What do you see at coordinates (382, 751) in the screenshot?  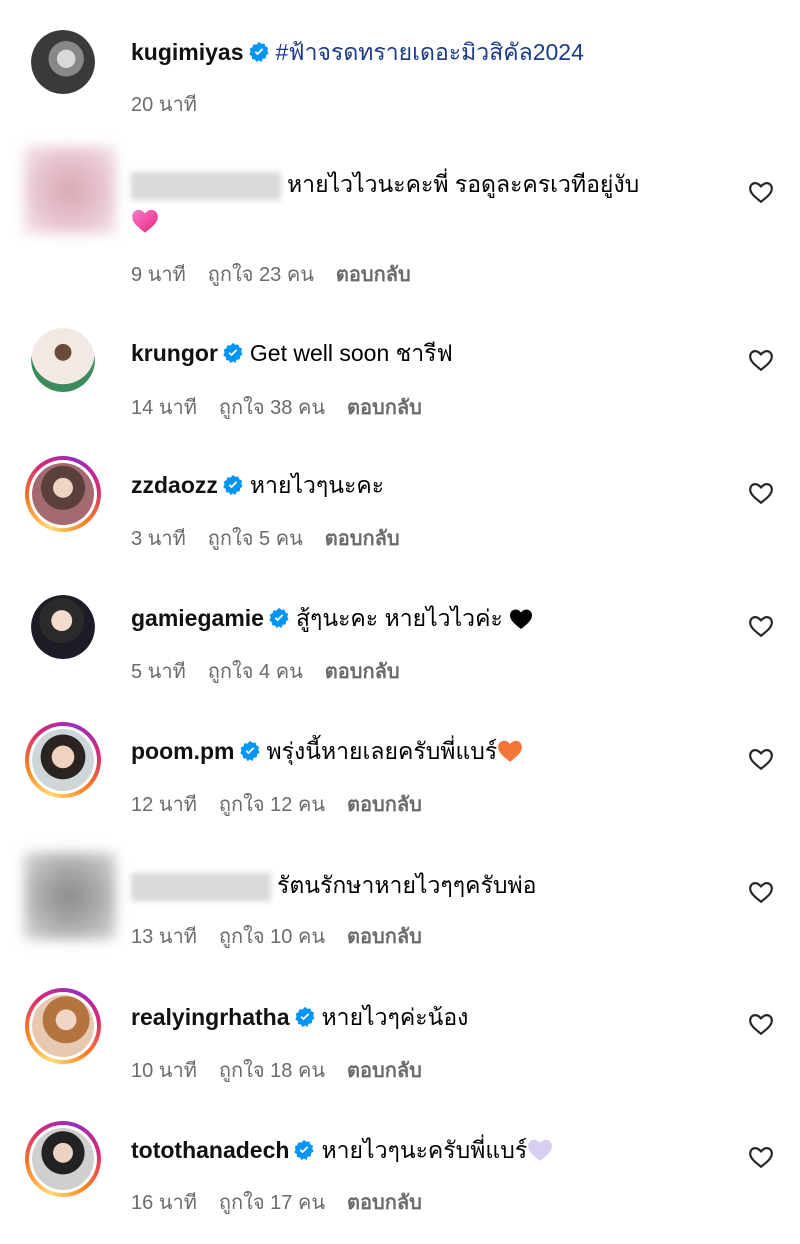 I see `comment-text: พรุ่งนี้หายเลยครับพี่แบร์` at bounding box center [382, 751].